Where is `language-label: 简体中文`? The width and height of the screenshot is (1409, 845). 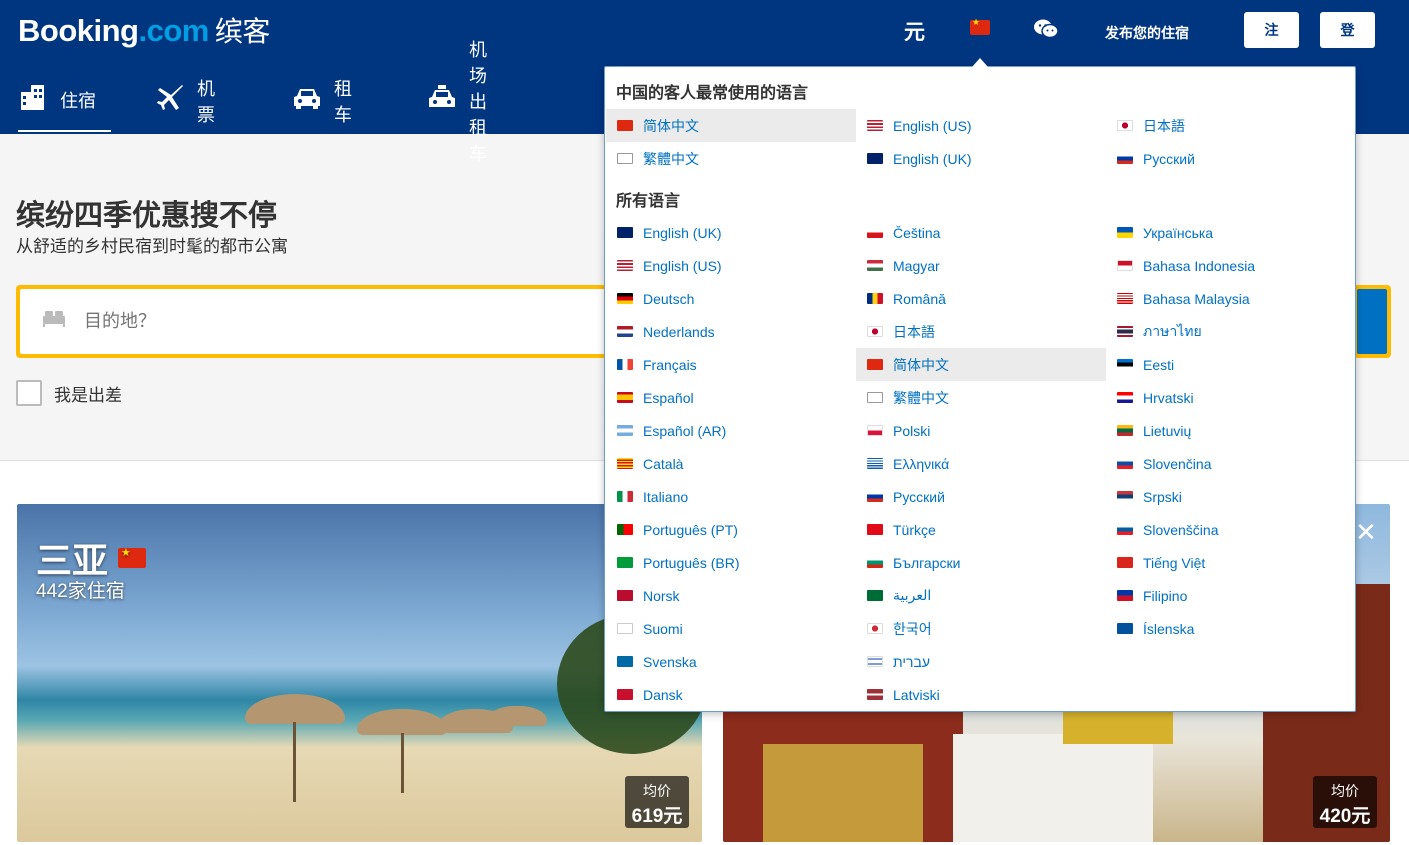
language-label: 简体中文 is located at coordinates (921, 364).